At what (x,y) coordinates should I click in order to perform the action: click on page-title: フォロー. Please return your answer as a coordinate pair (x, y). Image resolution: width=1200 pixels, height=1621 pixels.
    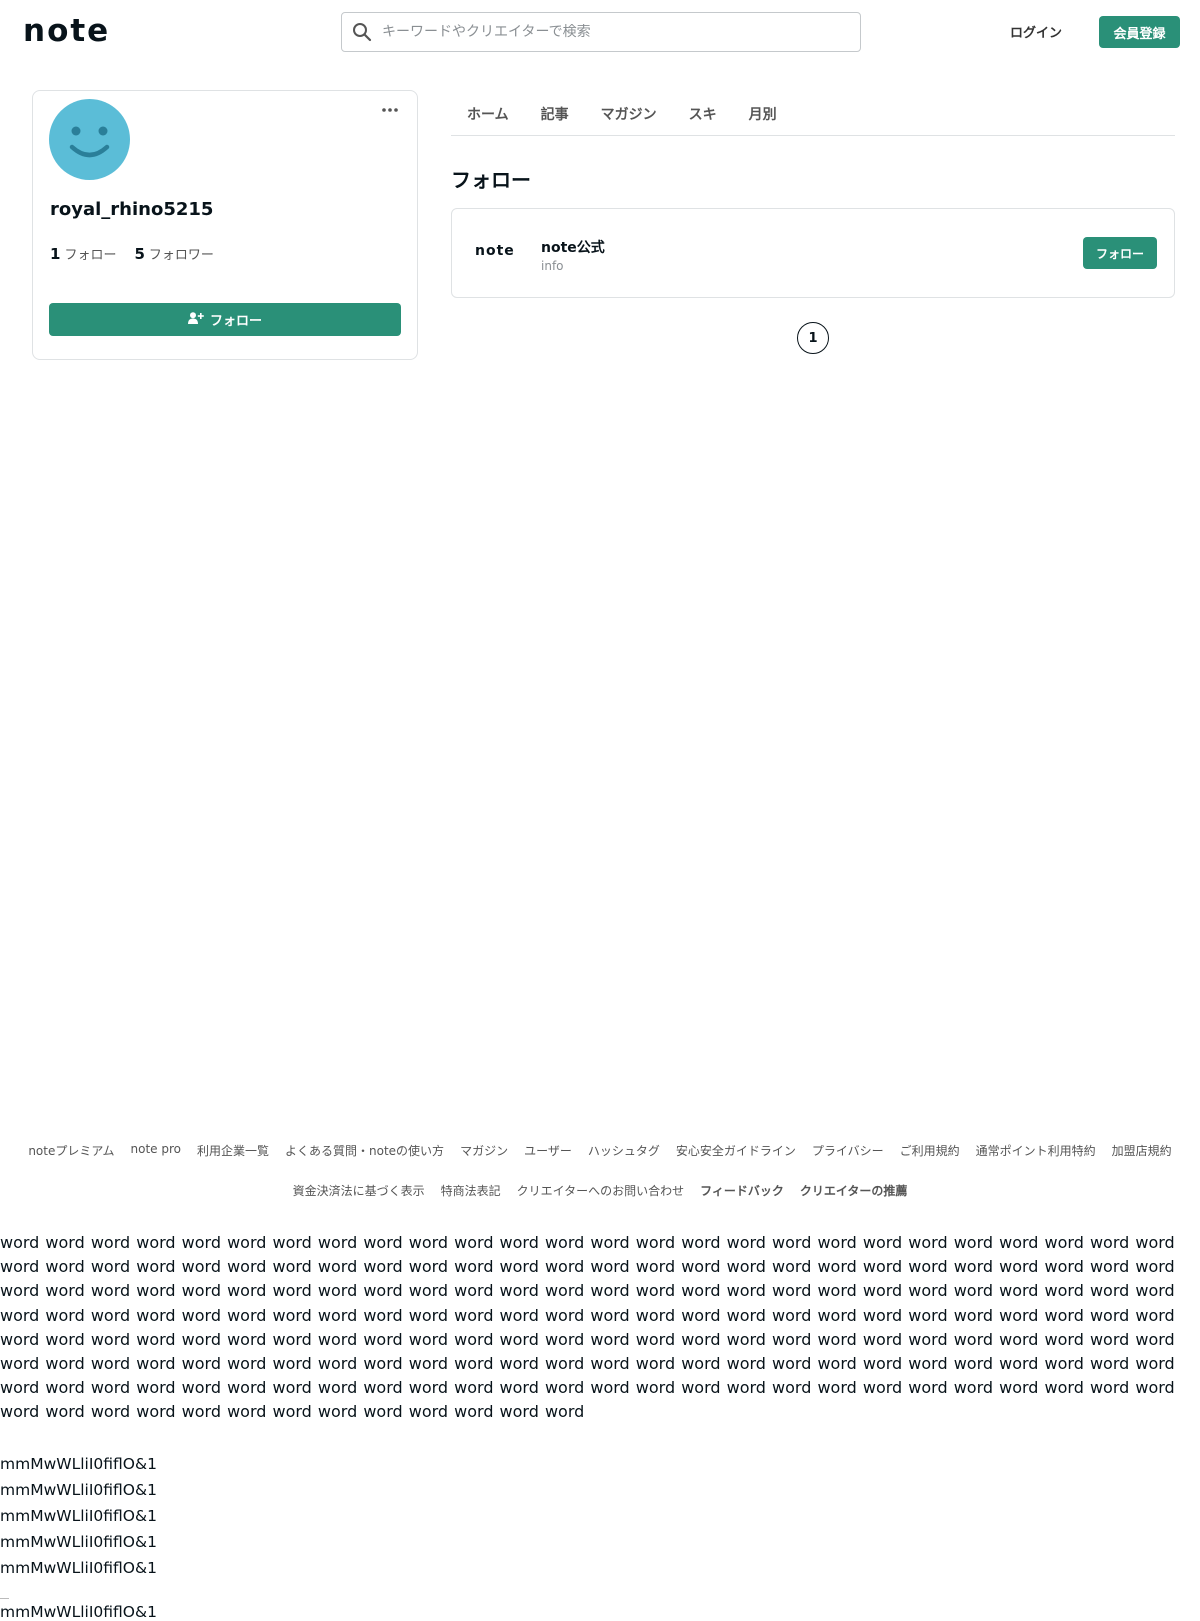
    Looking at the image, I should click on (491, 180).